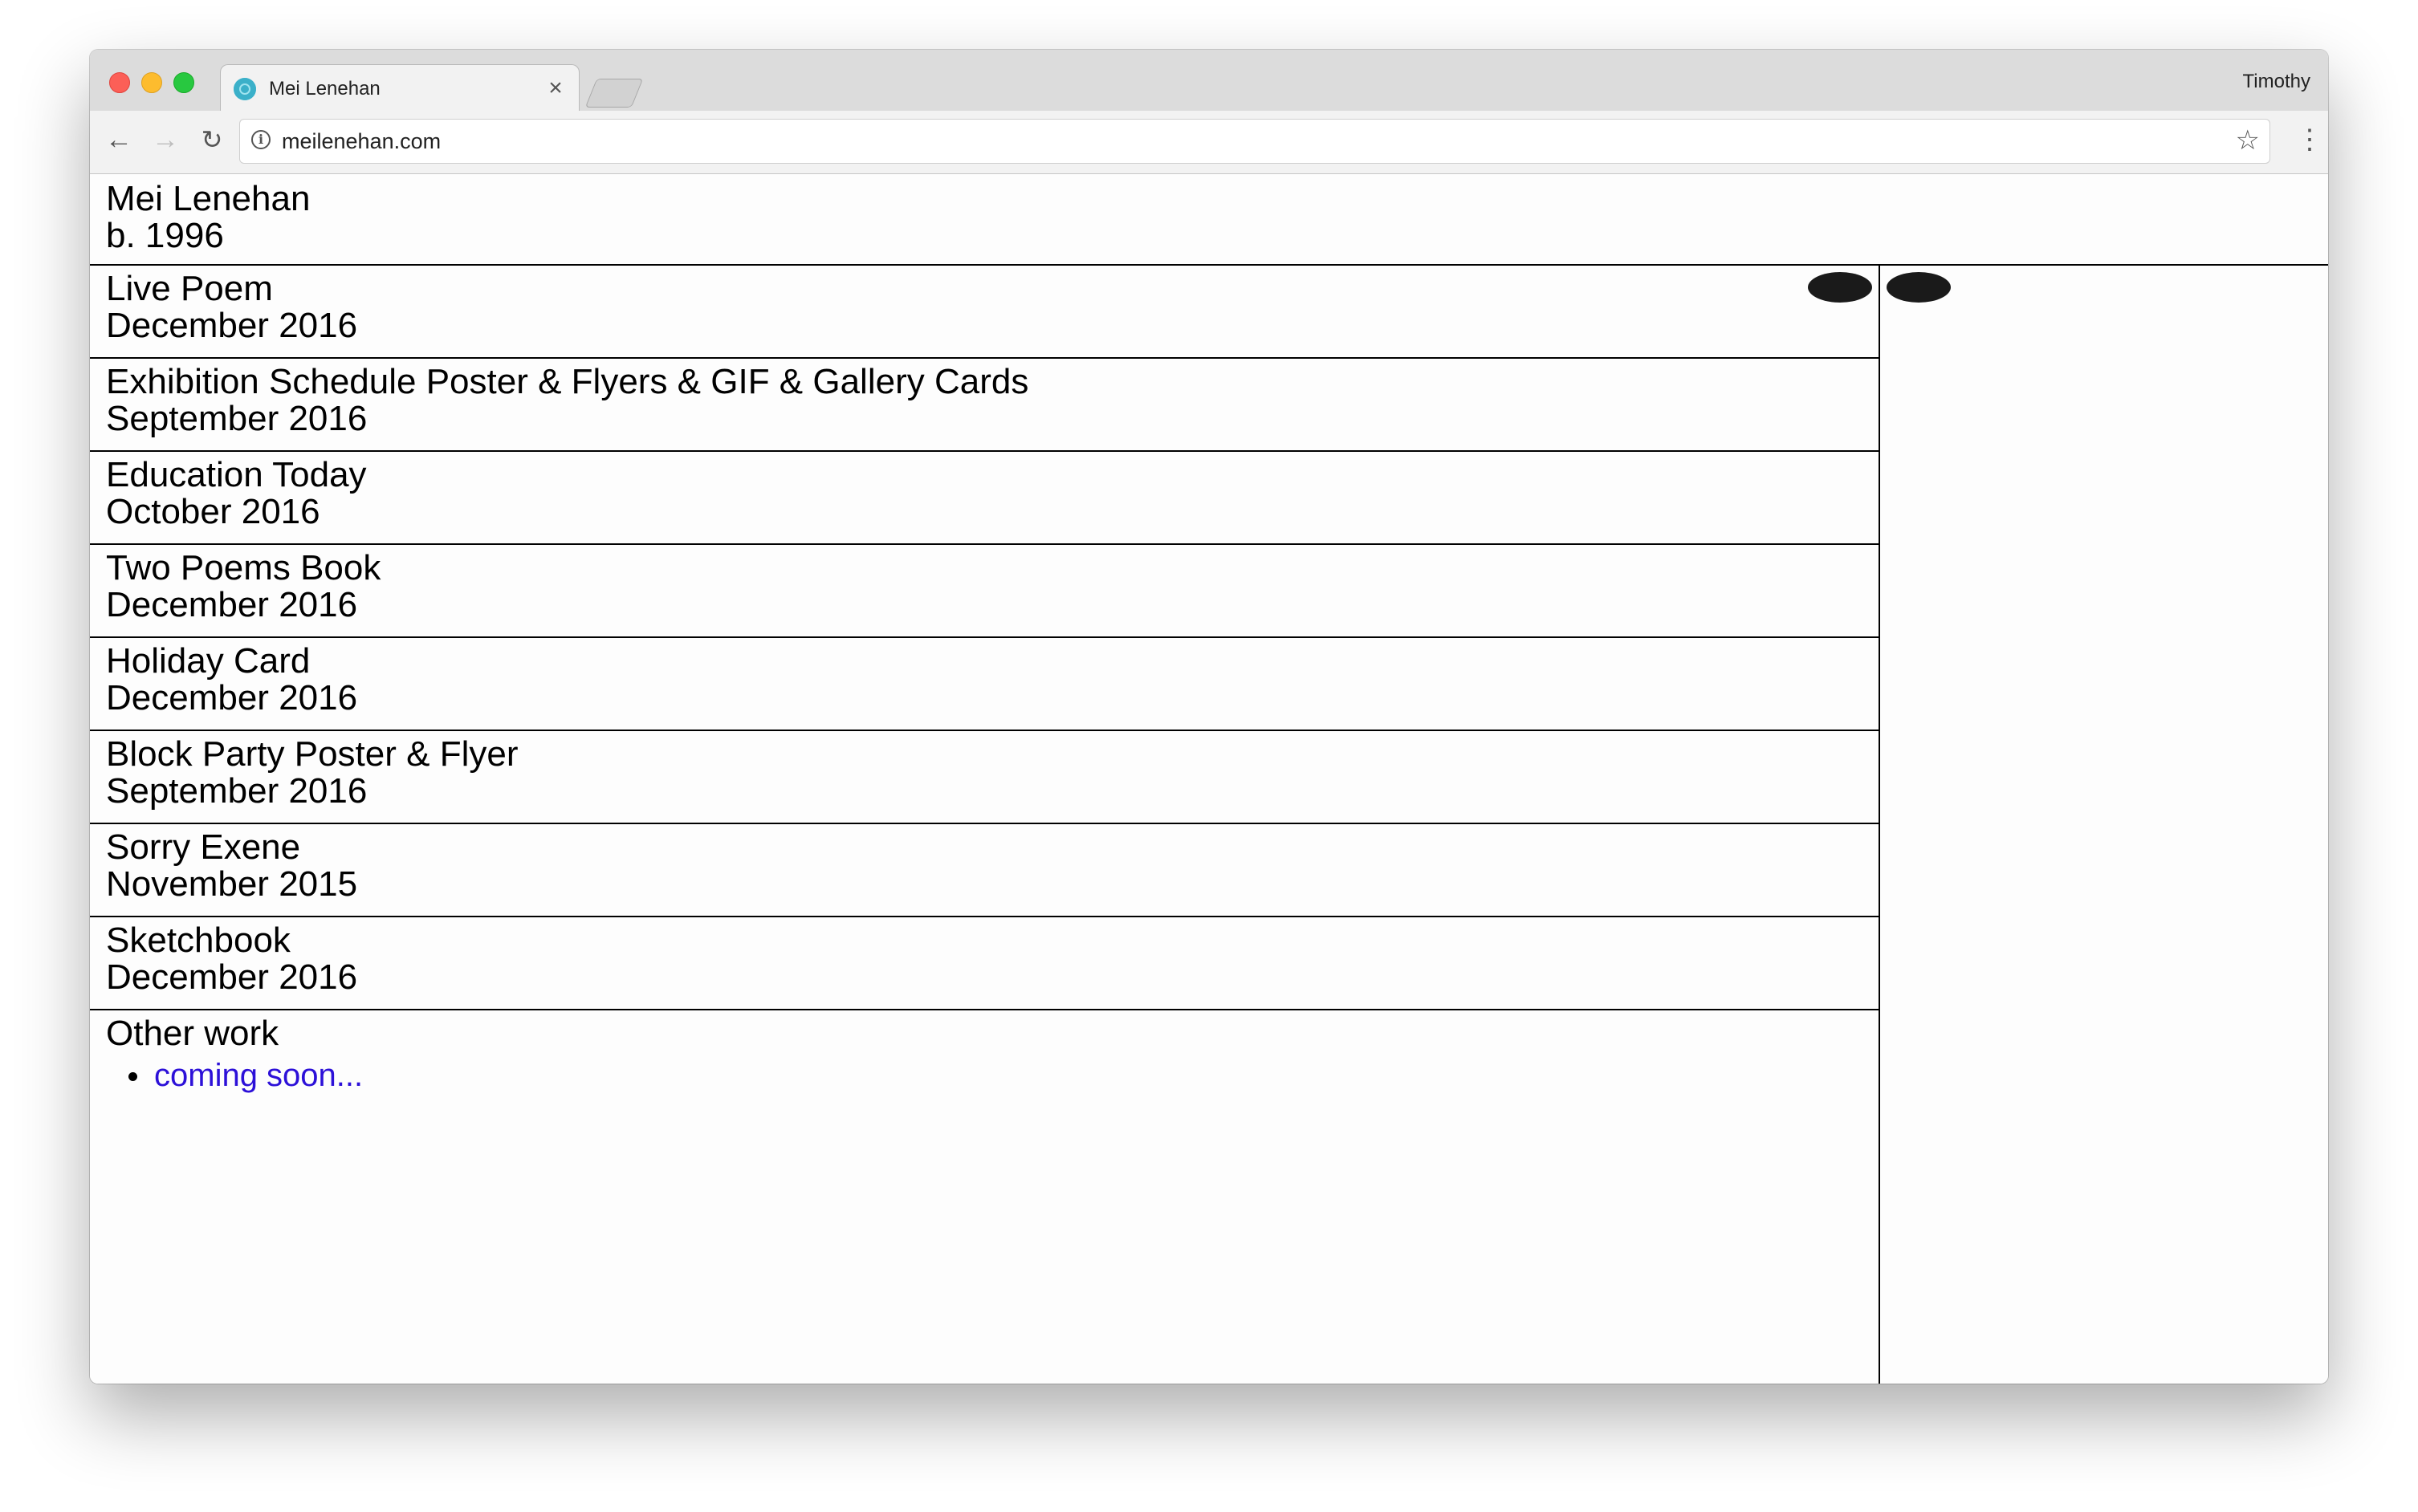 This screenshot has height=1512, width=2418. I want to click on reload-icon: ↻, so click(212, 140).